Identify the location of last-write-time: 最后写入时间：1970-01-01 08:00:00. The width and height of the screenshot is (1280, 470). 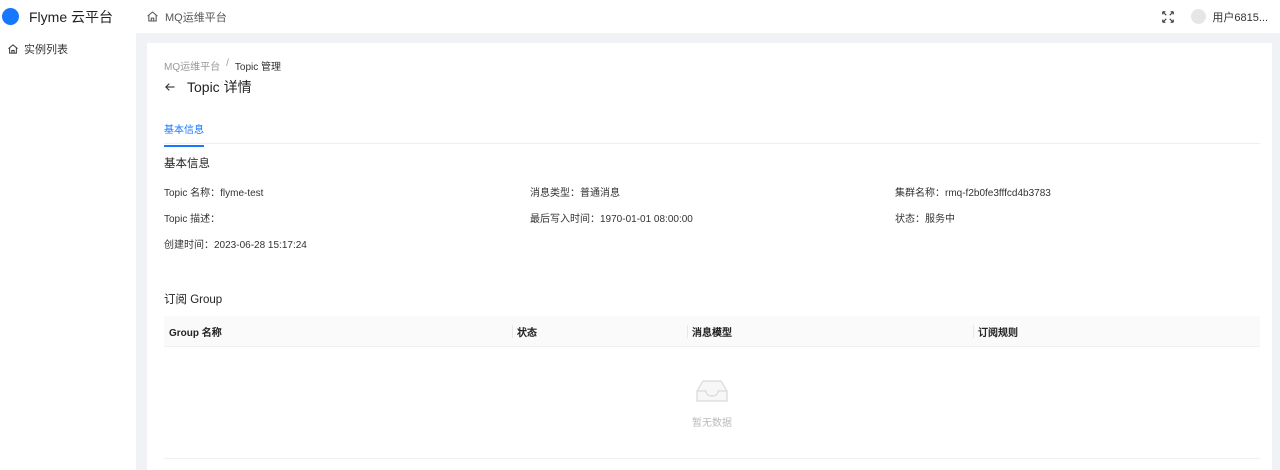
(611, 219).